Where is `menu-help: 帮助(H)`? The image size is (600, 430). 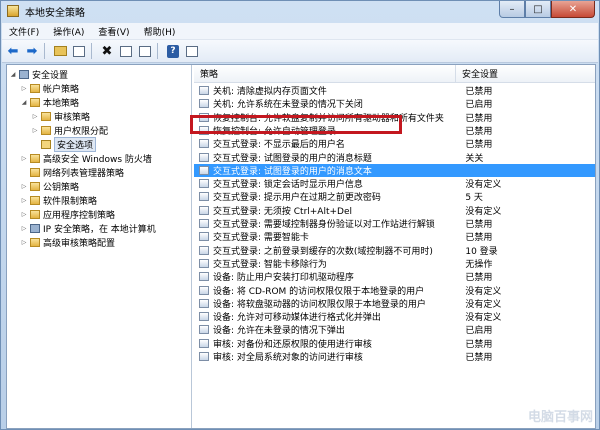 menu-help: 帮助(H) is located at coordinates (160, 31).